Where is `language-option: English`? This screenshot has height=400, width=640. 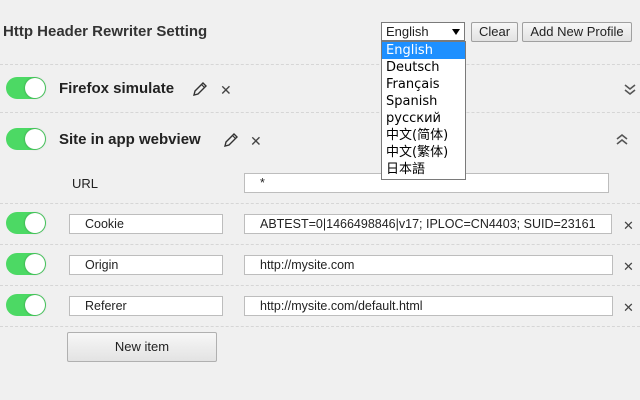
language-option: English is located at coordinates (423, 50).